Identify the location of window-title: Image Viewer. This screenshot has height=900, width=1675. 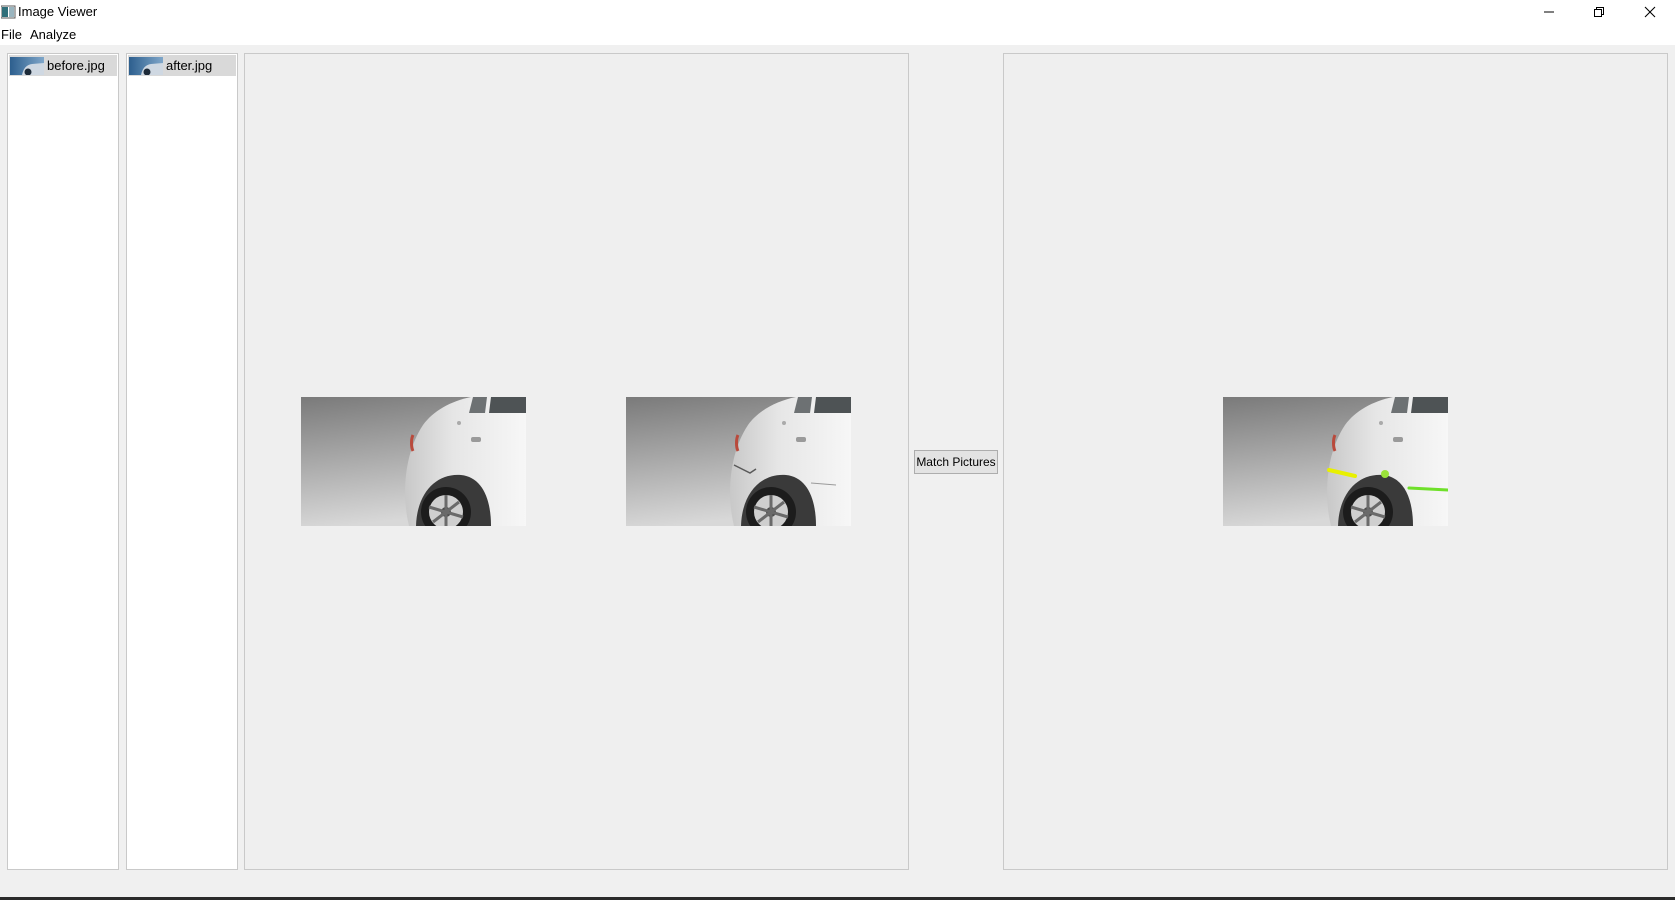
(58, 11).